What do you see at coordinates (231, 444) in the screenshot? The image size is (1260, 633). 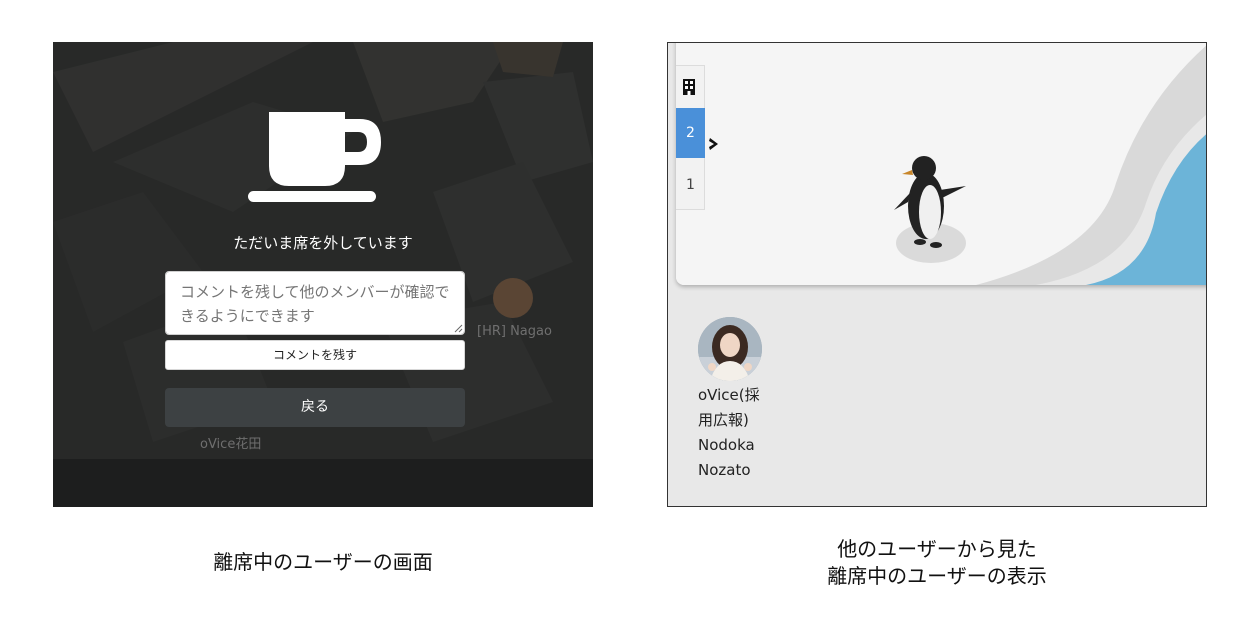 I see `background-user-name: oVice花田` at bounding box center [231, 444].